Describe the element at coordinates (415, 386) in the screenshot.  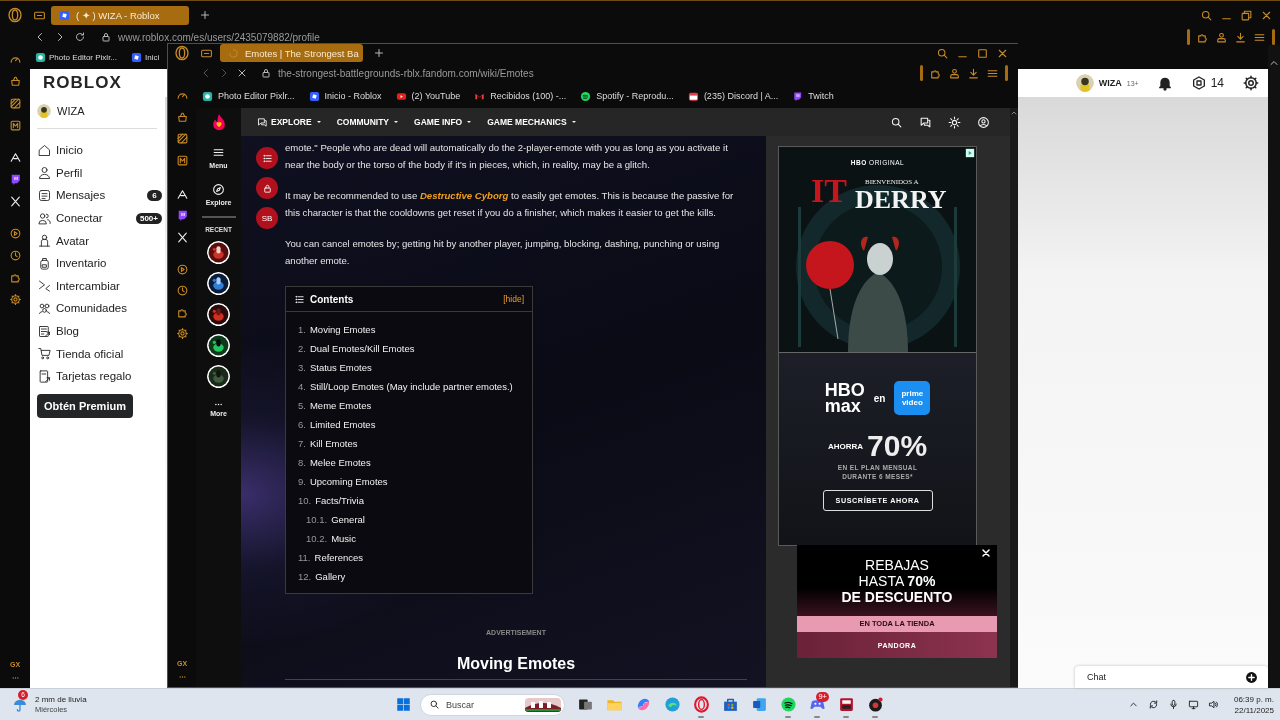
I see `contents-link: 4. Still/Loop Emotes (May include partner emotes.)` at that location.